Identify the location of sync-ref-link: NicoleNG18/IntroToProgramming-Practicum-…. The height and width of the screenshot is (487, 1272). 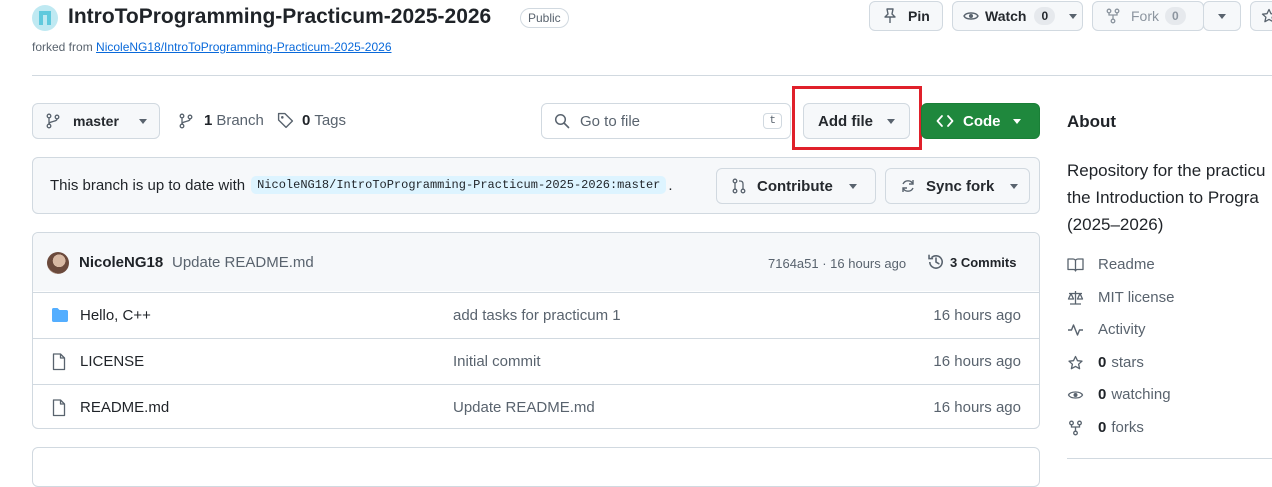
(459, 185).